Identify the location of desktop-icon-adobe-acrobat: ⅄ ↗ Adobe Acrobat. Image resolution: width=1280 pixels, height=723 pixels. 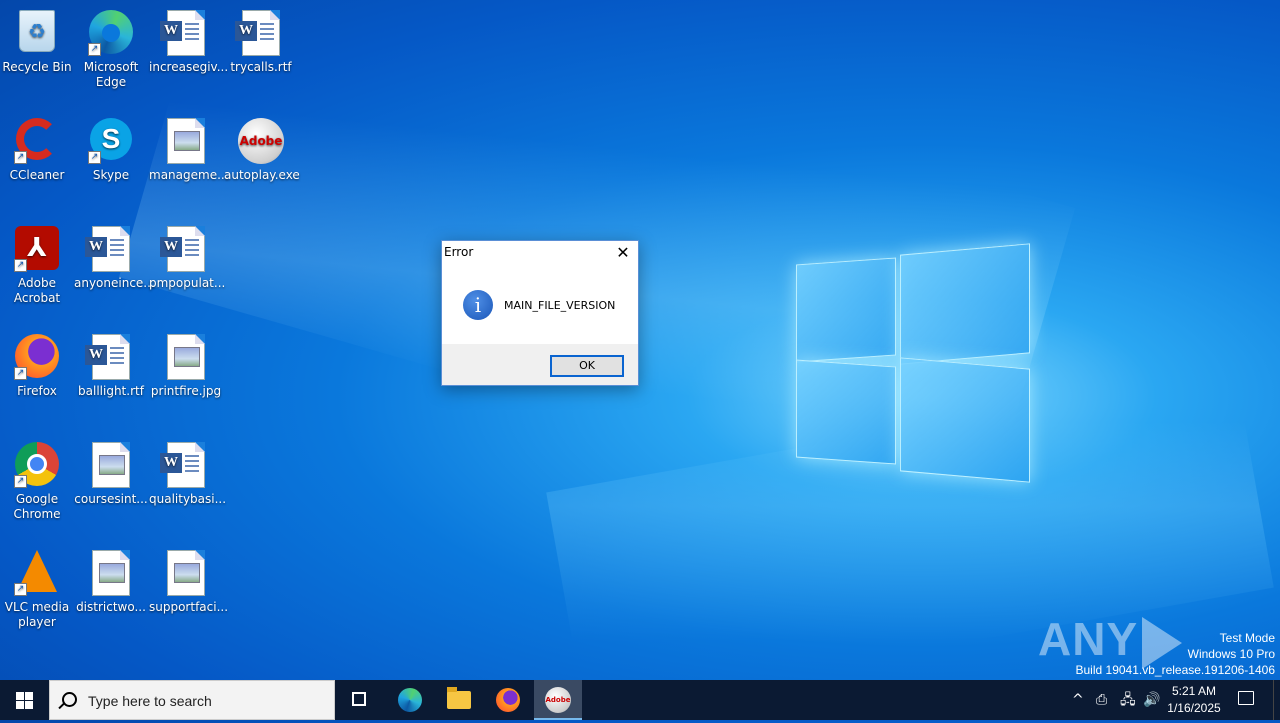
(37, 264).